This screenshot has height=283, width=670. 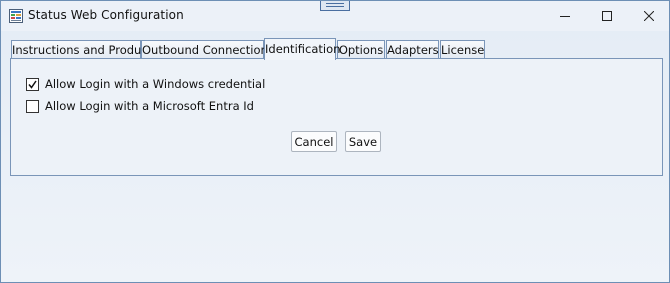 I want to click on app-icon, so click(x=16, y=15).